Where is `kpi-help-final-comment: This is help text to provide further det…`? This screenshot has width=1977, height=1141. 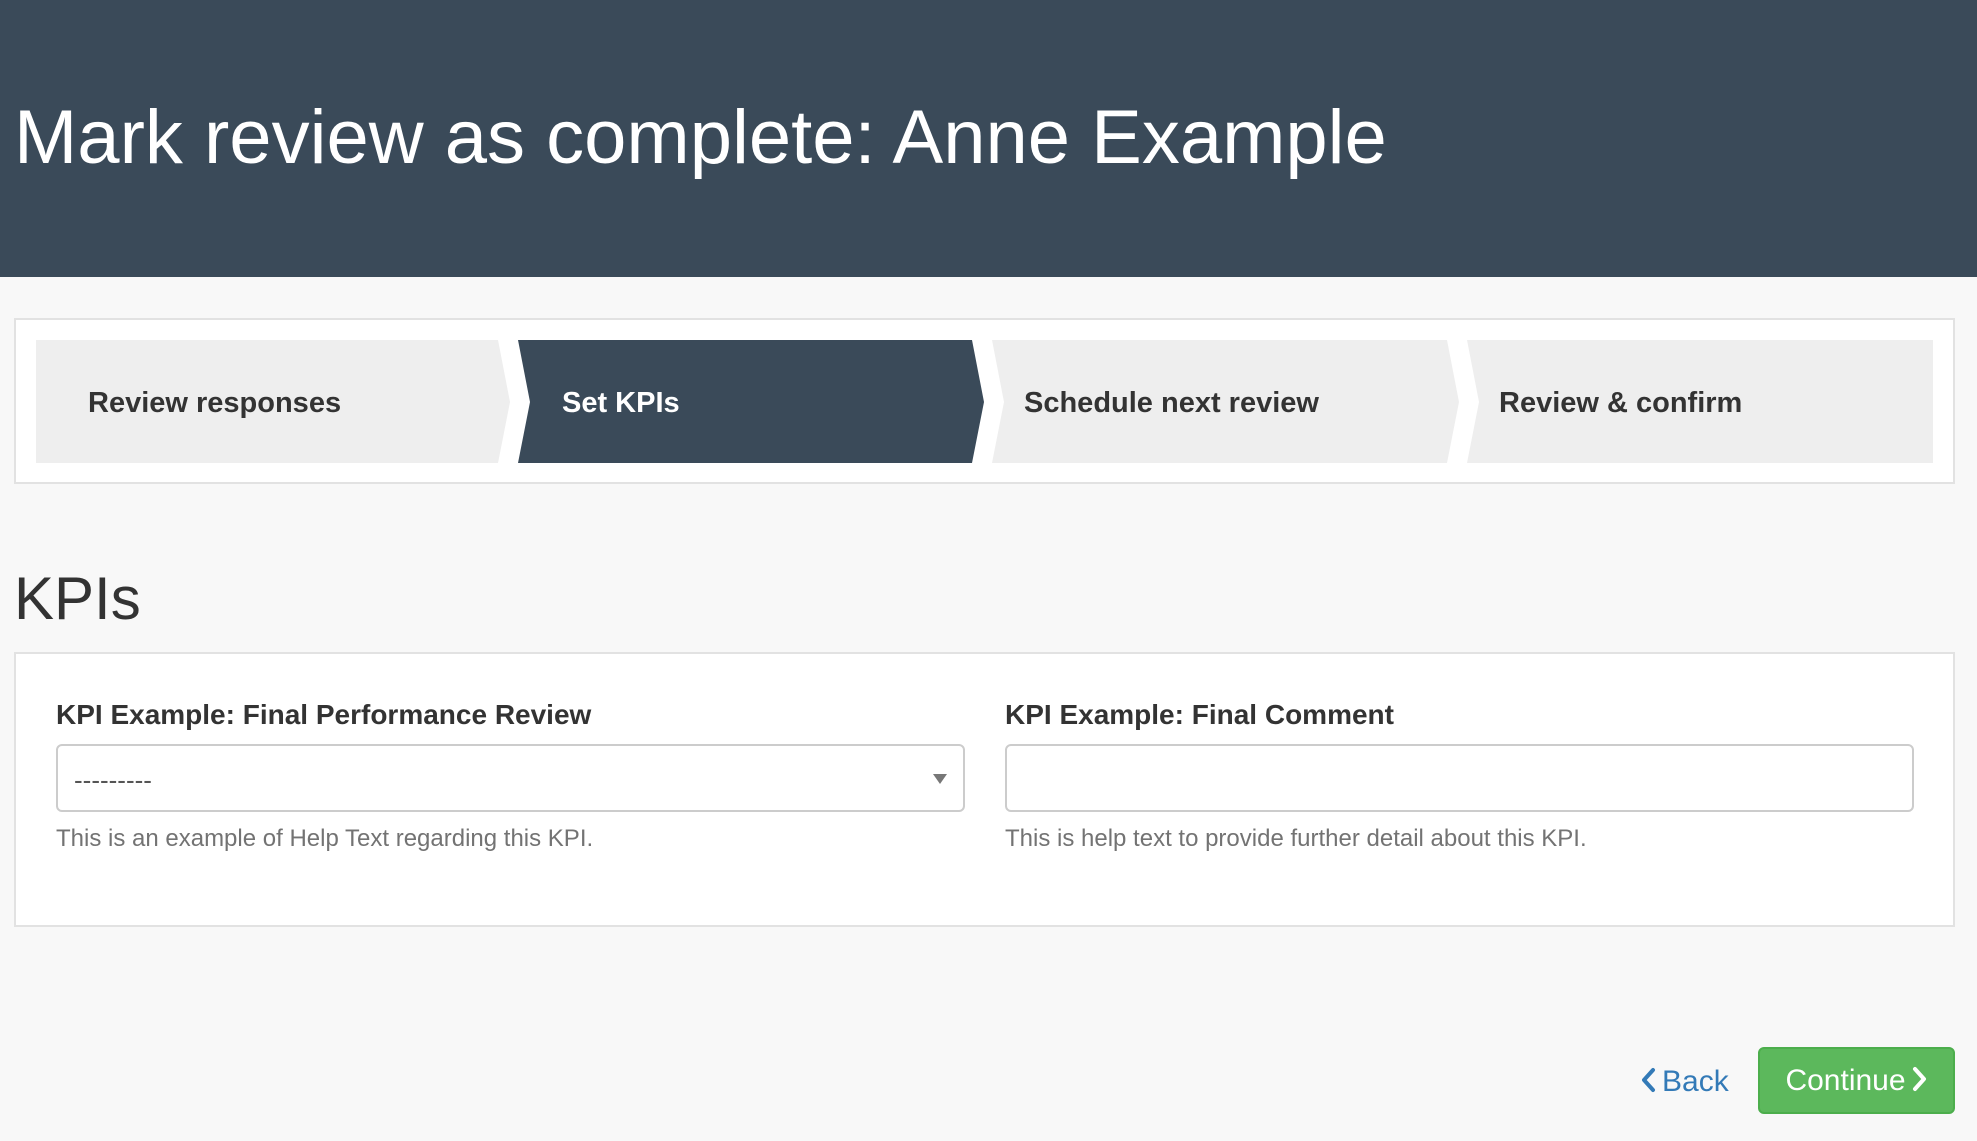
kpi-help-final-comment: This is help text to provide further det… is located at coordinates (1296, 838).